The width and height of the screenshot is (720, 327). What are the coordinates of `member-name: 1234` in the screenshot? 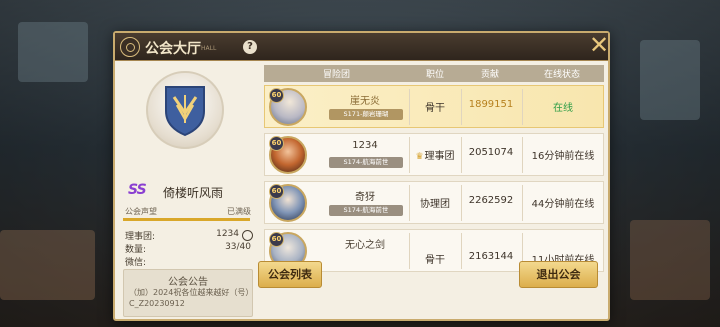 It's located at (365, 145).